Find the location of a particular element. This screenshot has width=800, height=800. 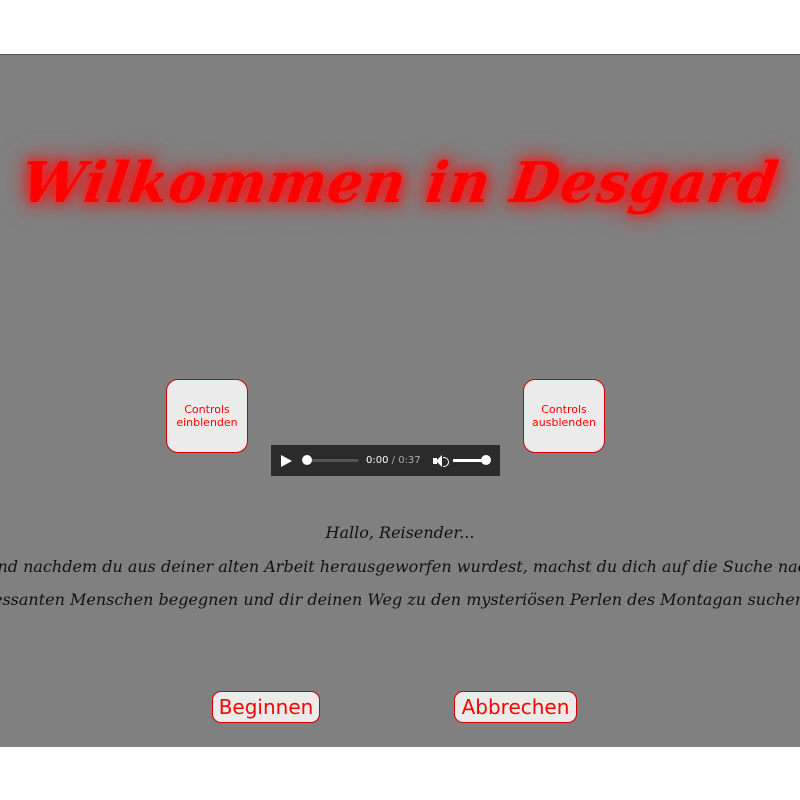

audio-player: 0:00 / 0:37 is located at coordinates (385, 460).